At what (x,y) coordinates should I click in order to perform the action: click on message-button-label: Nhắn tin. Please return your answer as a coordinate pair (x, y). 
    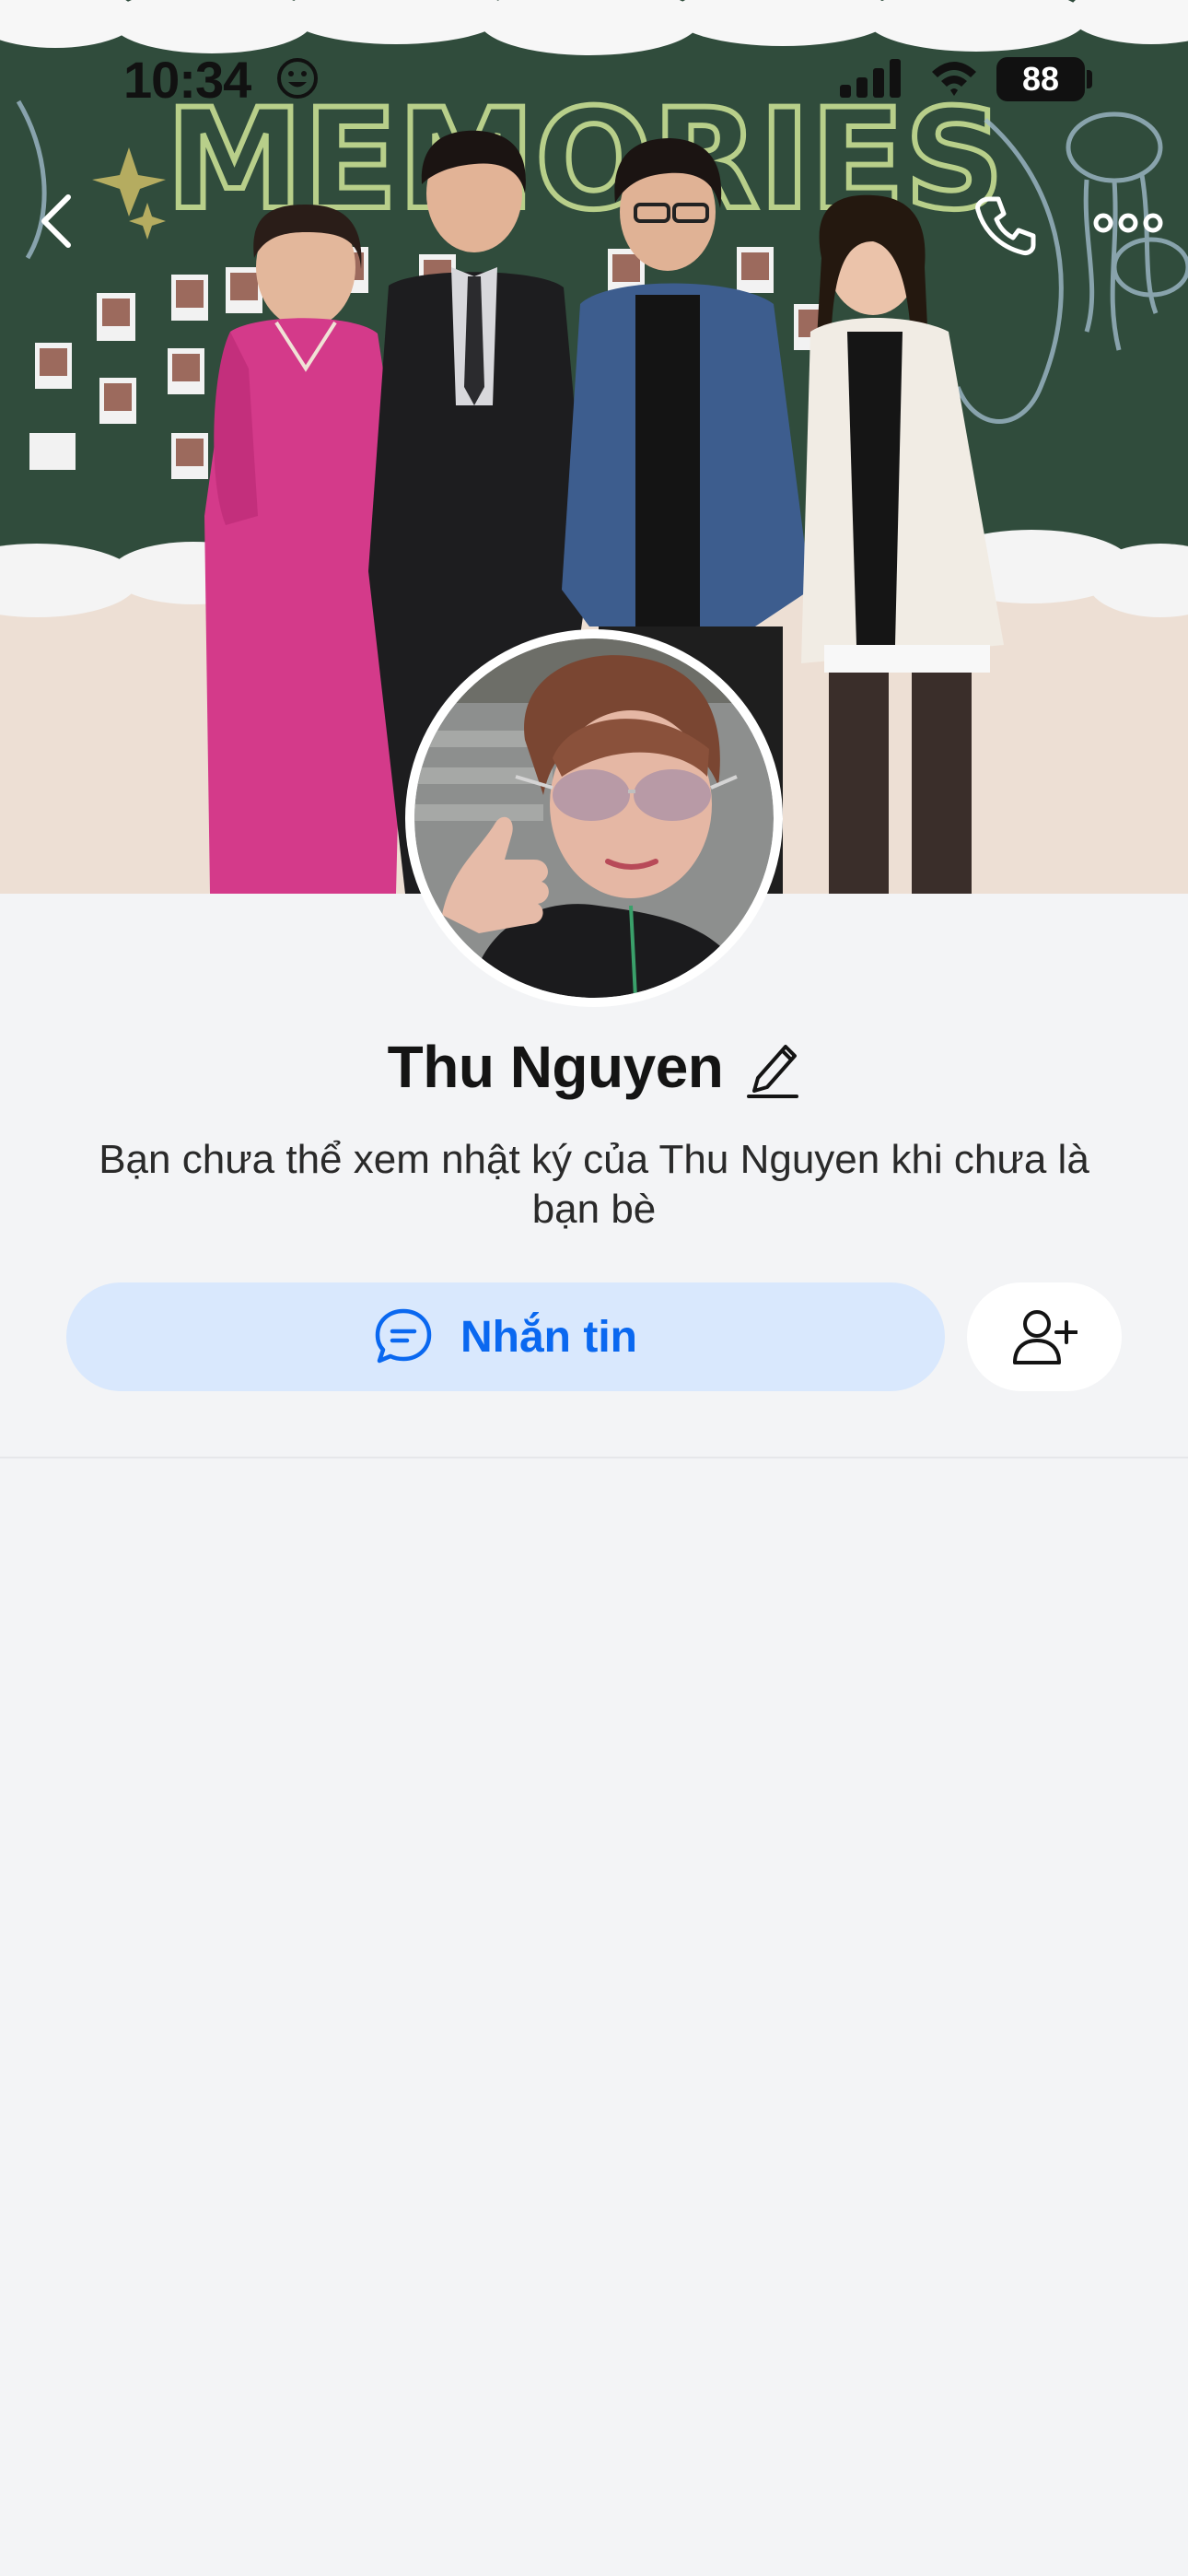
    Looking at the image, I should click on (548, 1337).